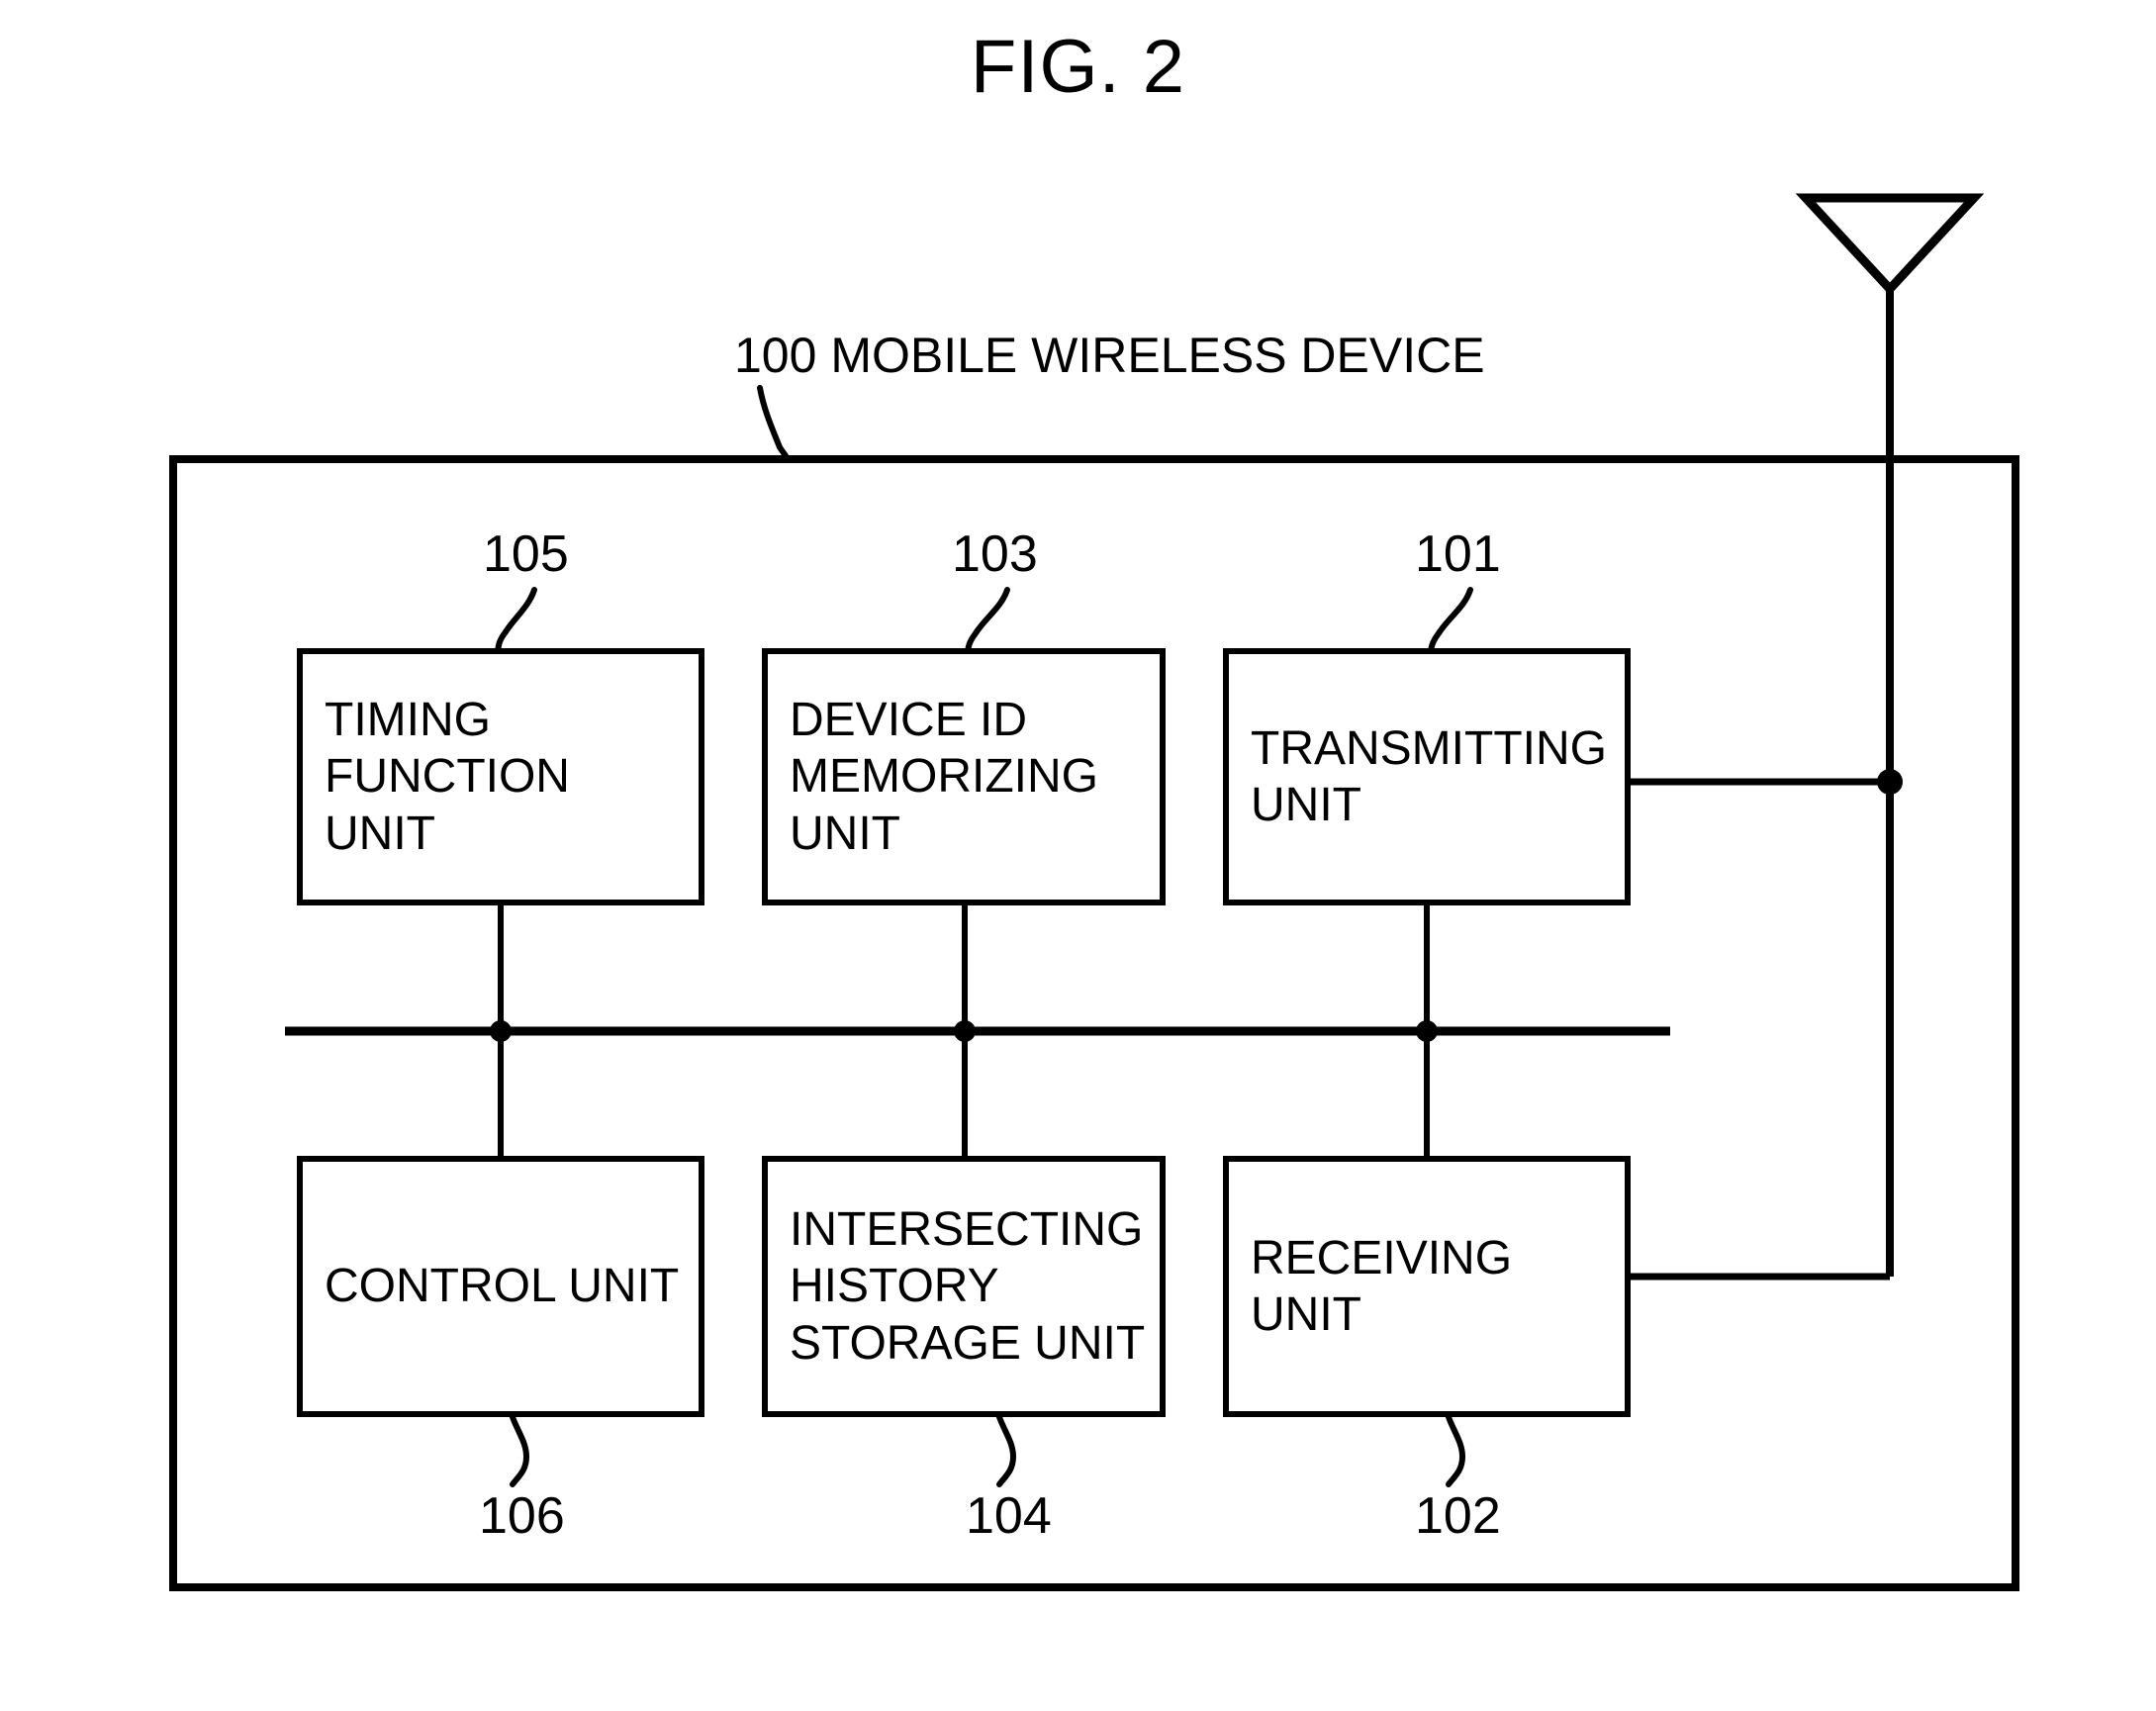  I want to click on device-label-100: 100 MOBILE WIRELESS DEVICE, so click(1109, 355).